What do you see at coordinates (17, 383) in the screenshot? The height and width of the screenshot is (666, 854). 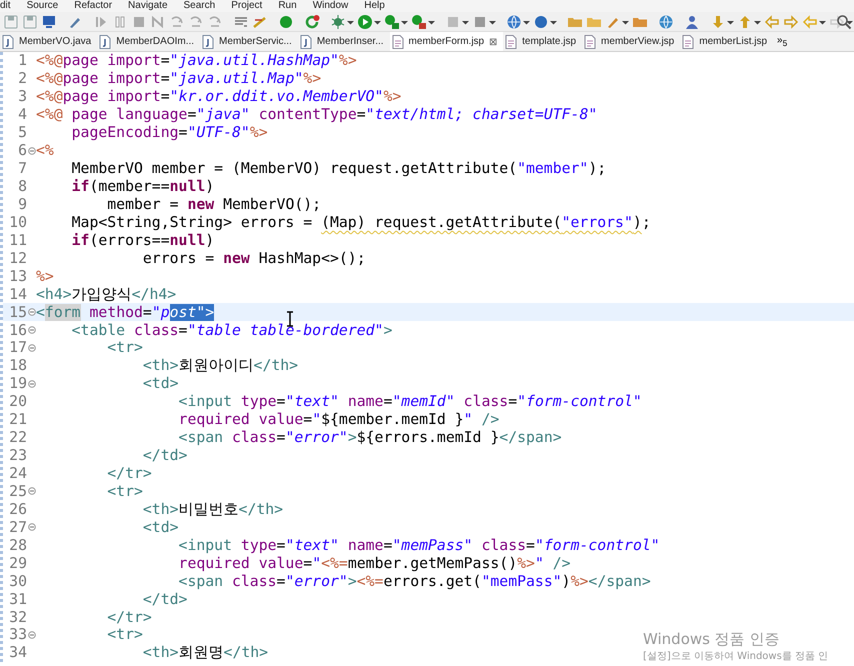 I see `line-number: 19` at bounding box center [17, 383].